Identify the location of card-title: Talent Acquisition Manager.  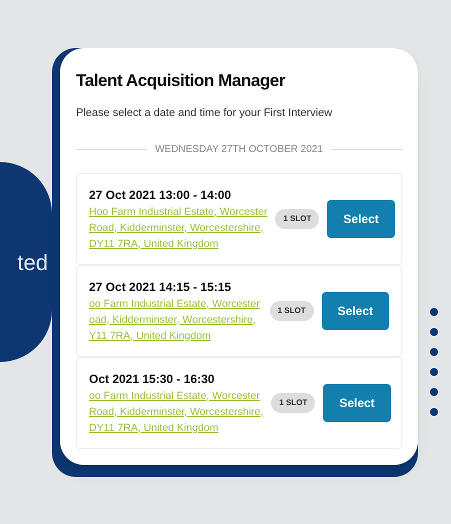
(181, 81).